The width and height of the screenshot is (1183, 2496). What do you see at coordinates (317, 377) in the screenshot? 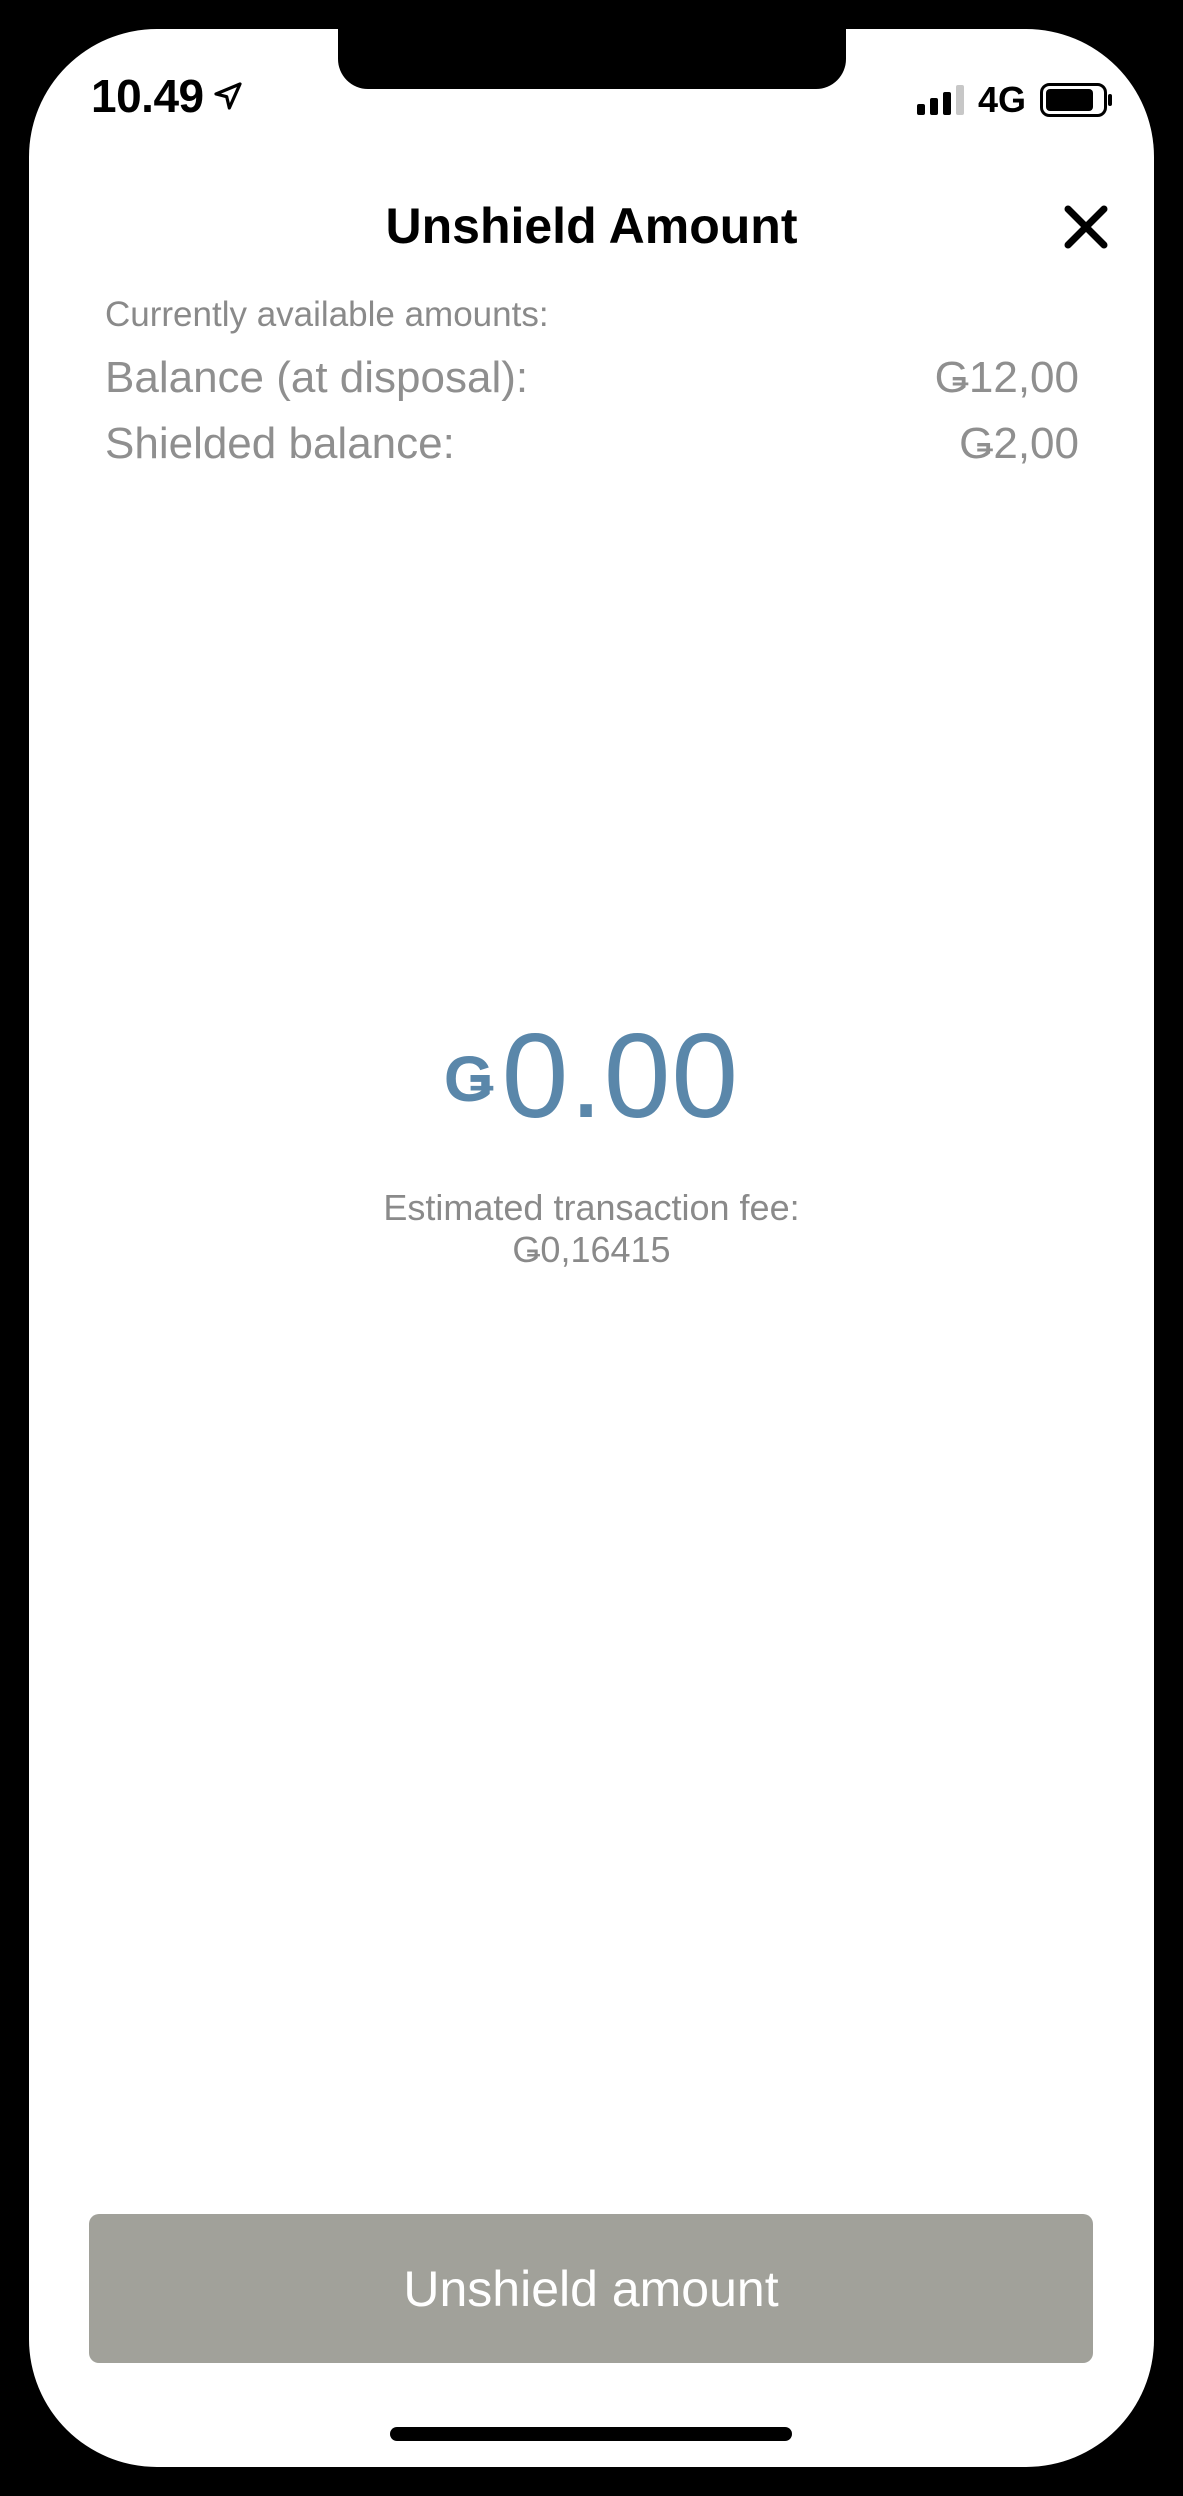
I see `balance-label: Balance (at disposal):` at bounding box center [317, 377].